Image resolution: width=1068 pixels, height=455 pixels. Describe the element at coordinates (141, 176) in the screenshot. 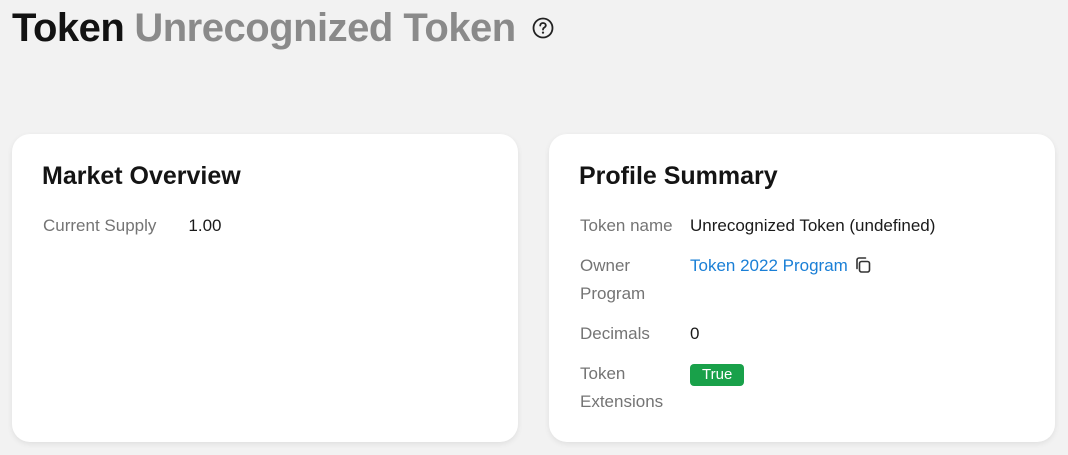

I see `market-overview-title: Market Overview` at that location.